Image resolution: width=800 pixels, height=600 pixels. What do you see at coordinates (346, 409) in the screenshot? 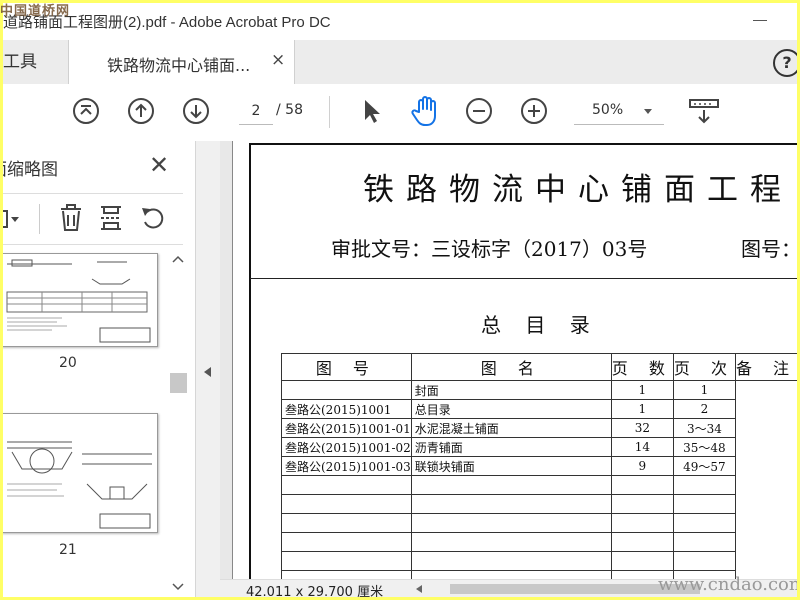
I see `toc-fig-no: 叁路公(2015)1001` at bounding box center [346, 409].